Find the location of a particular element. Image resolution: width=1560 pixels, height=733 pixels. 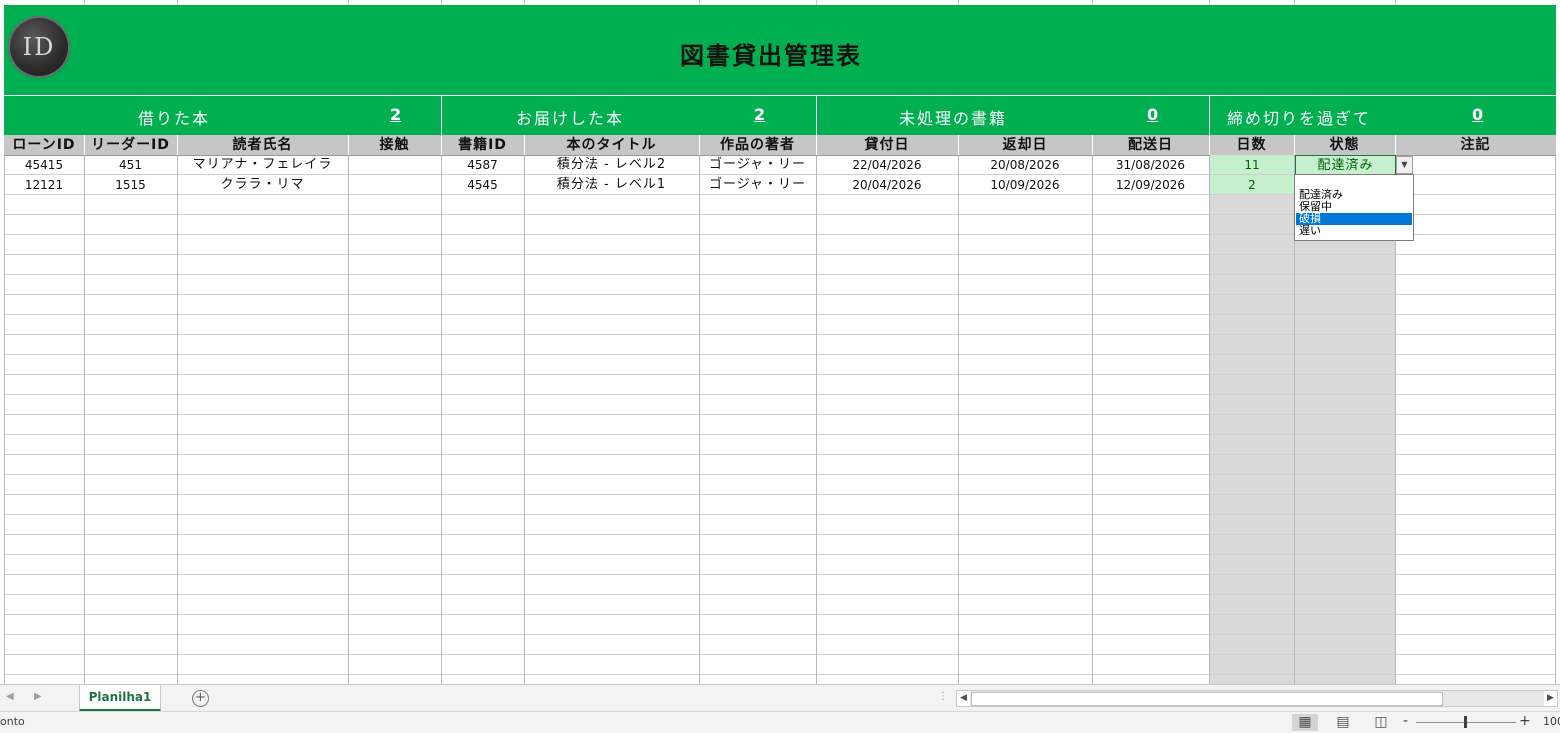

table-cell: 451 is located at coordinates (130, 165).